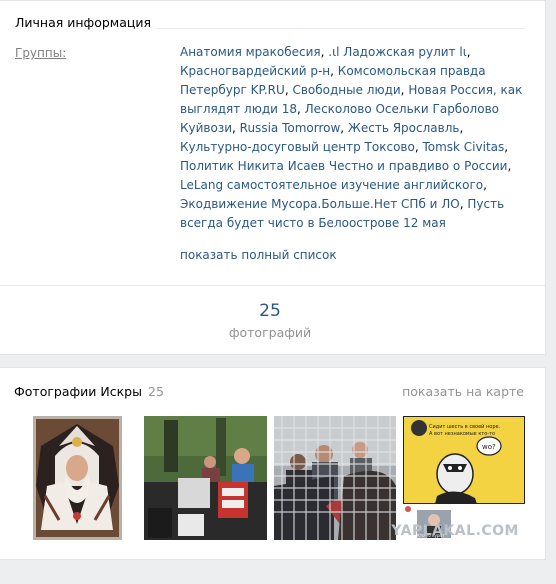  Describe the element at coordinates (346, 90) in the screenshot. I see `group-link: Свободные люди` at that location.